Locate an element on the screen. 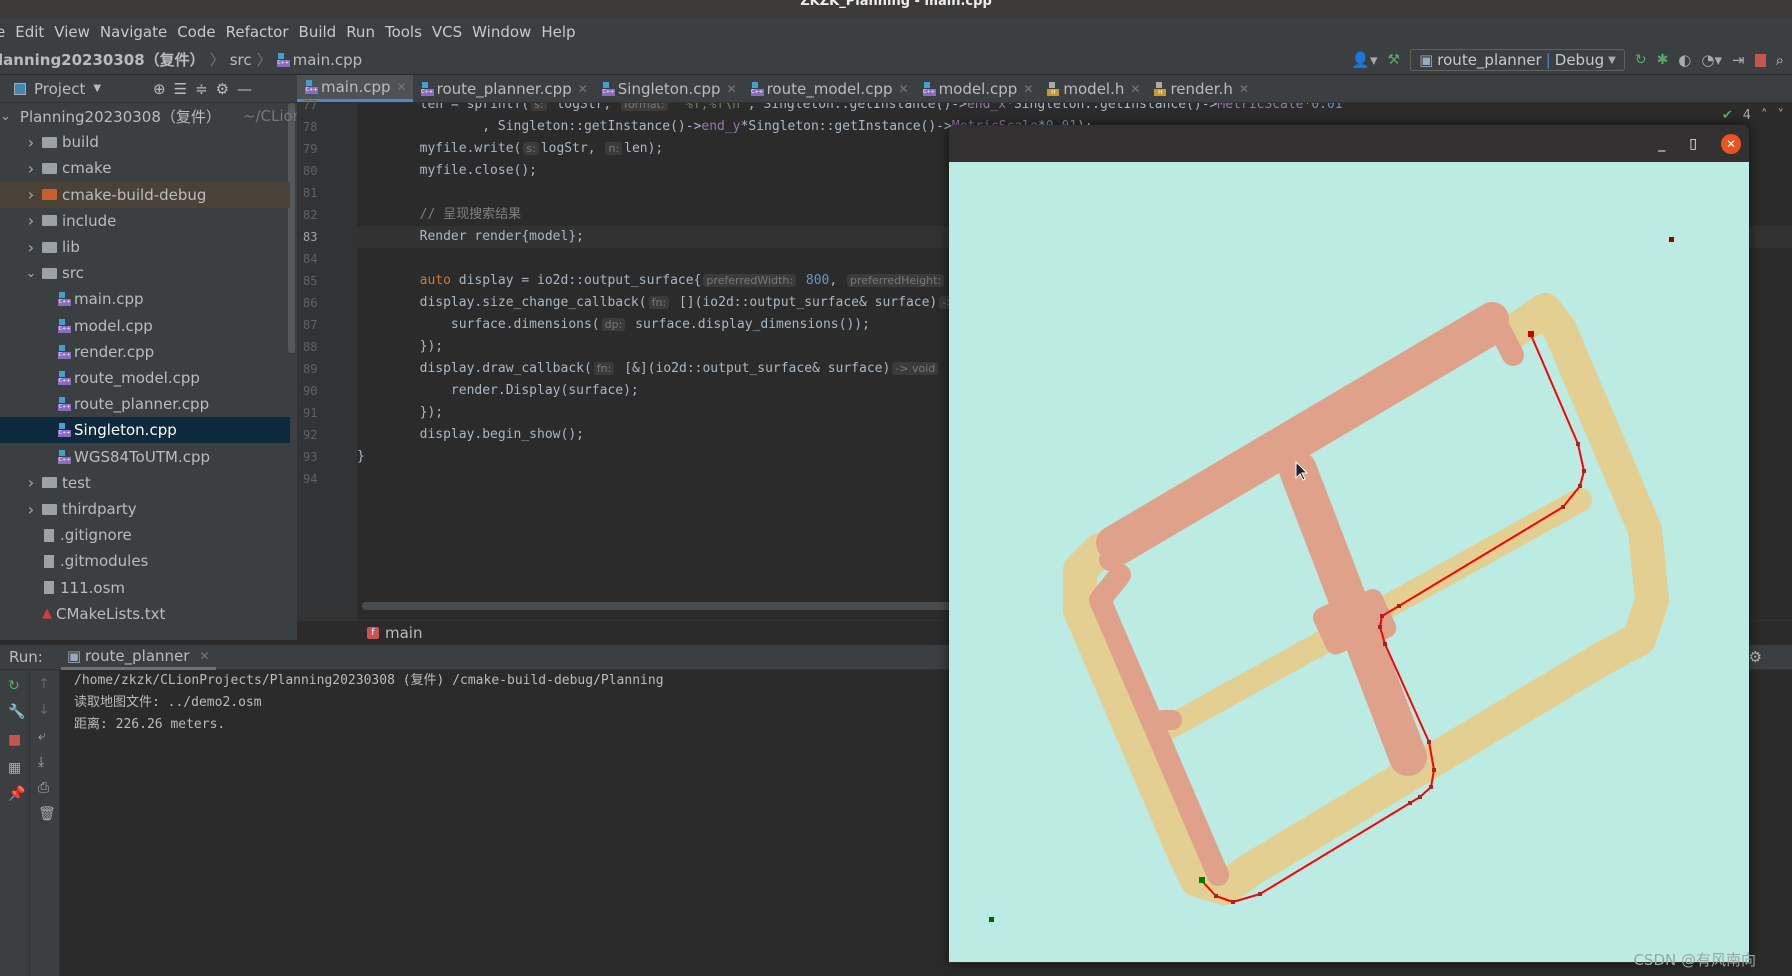 The width and height of the screenshot is (1792, 976). chevron-up-icon: ˄ is located at coordinates (1764, 115).